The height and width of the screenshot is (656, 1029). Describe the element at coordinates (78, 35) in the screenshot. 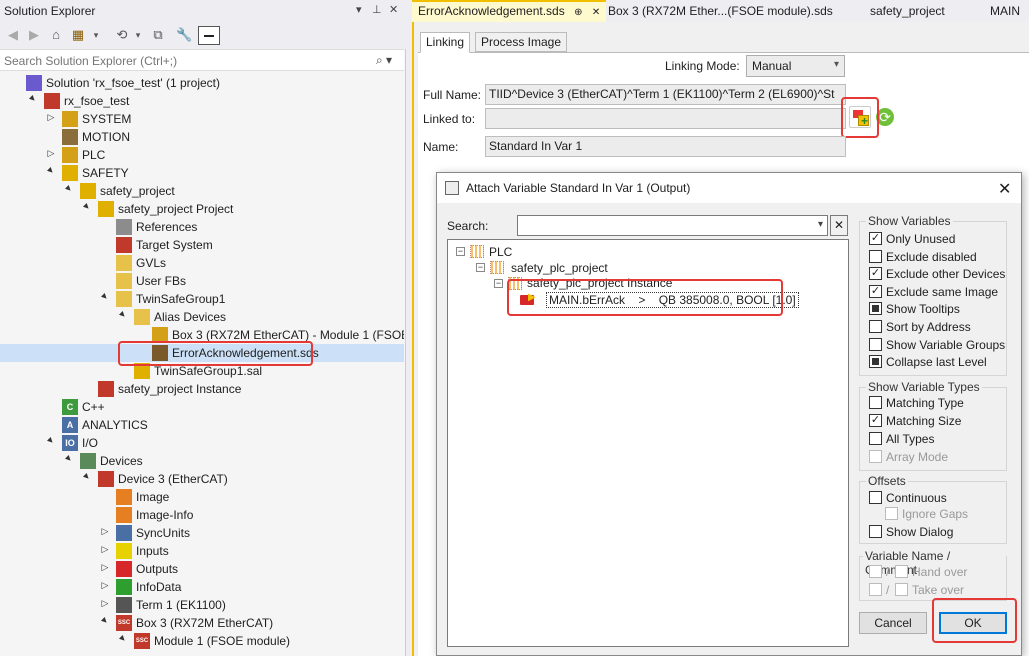

I see `switch-views-icon: ▦` at that location.